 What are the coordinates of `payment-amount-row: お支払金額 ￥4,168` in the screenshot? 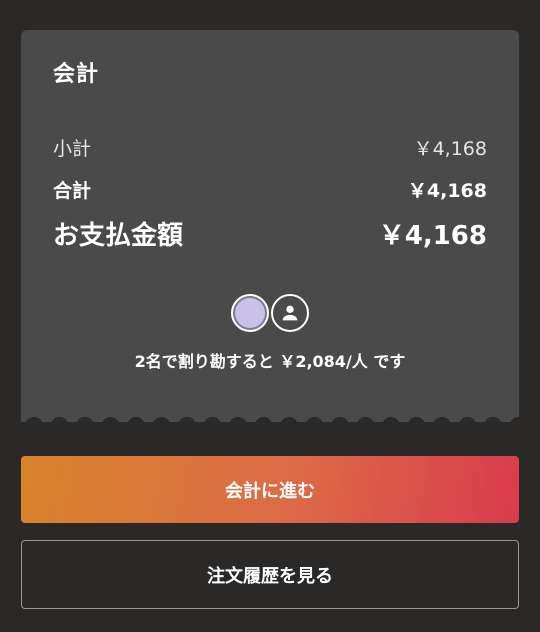 It's located at (270, 233).